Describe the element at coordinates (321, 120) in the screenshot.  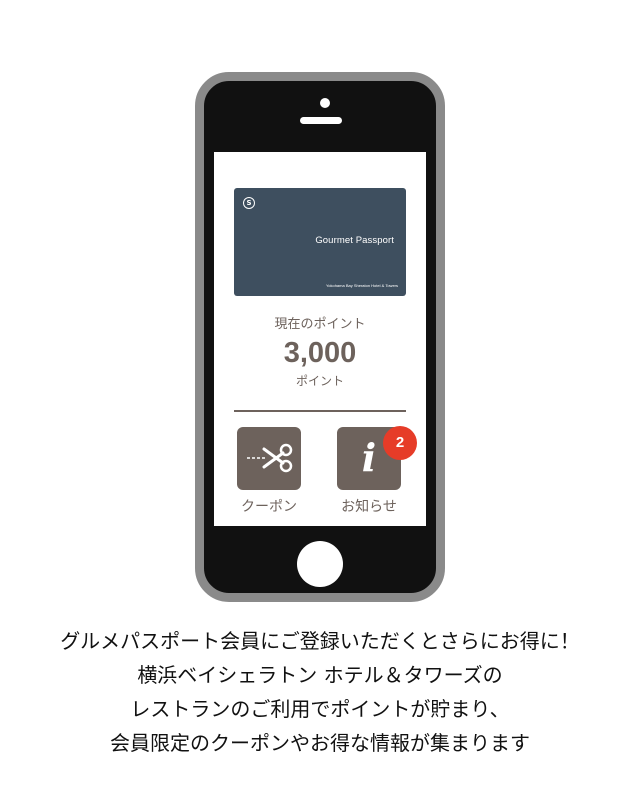
I see `speaker-slot` at that location.